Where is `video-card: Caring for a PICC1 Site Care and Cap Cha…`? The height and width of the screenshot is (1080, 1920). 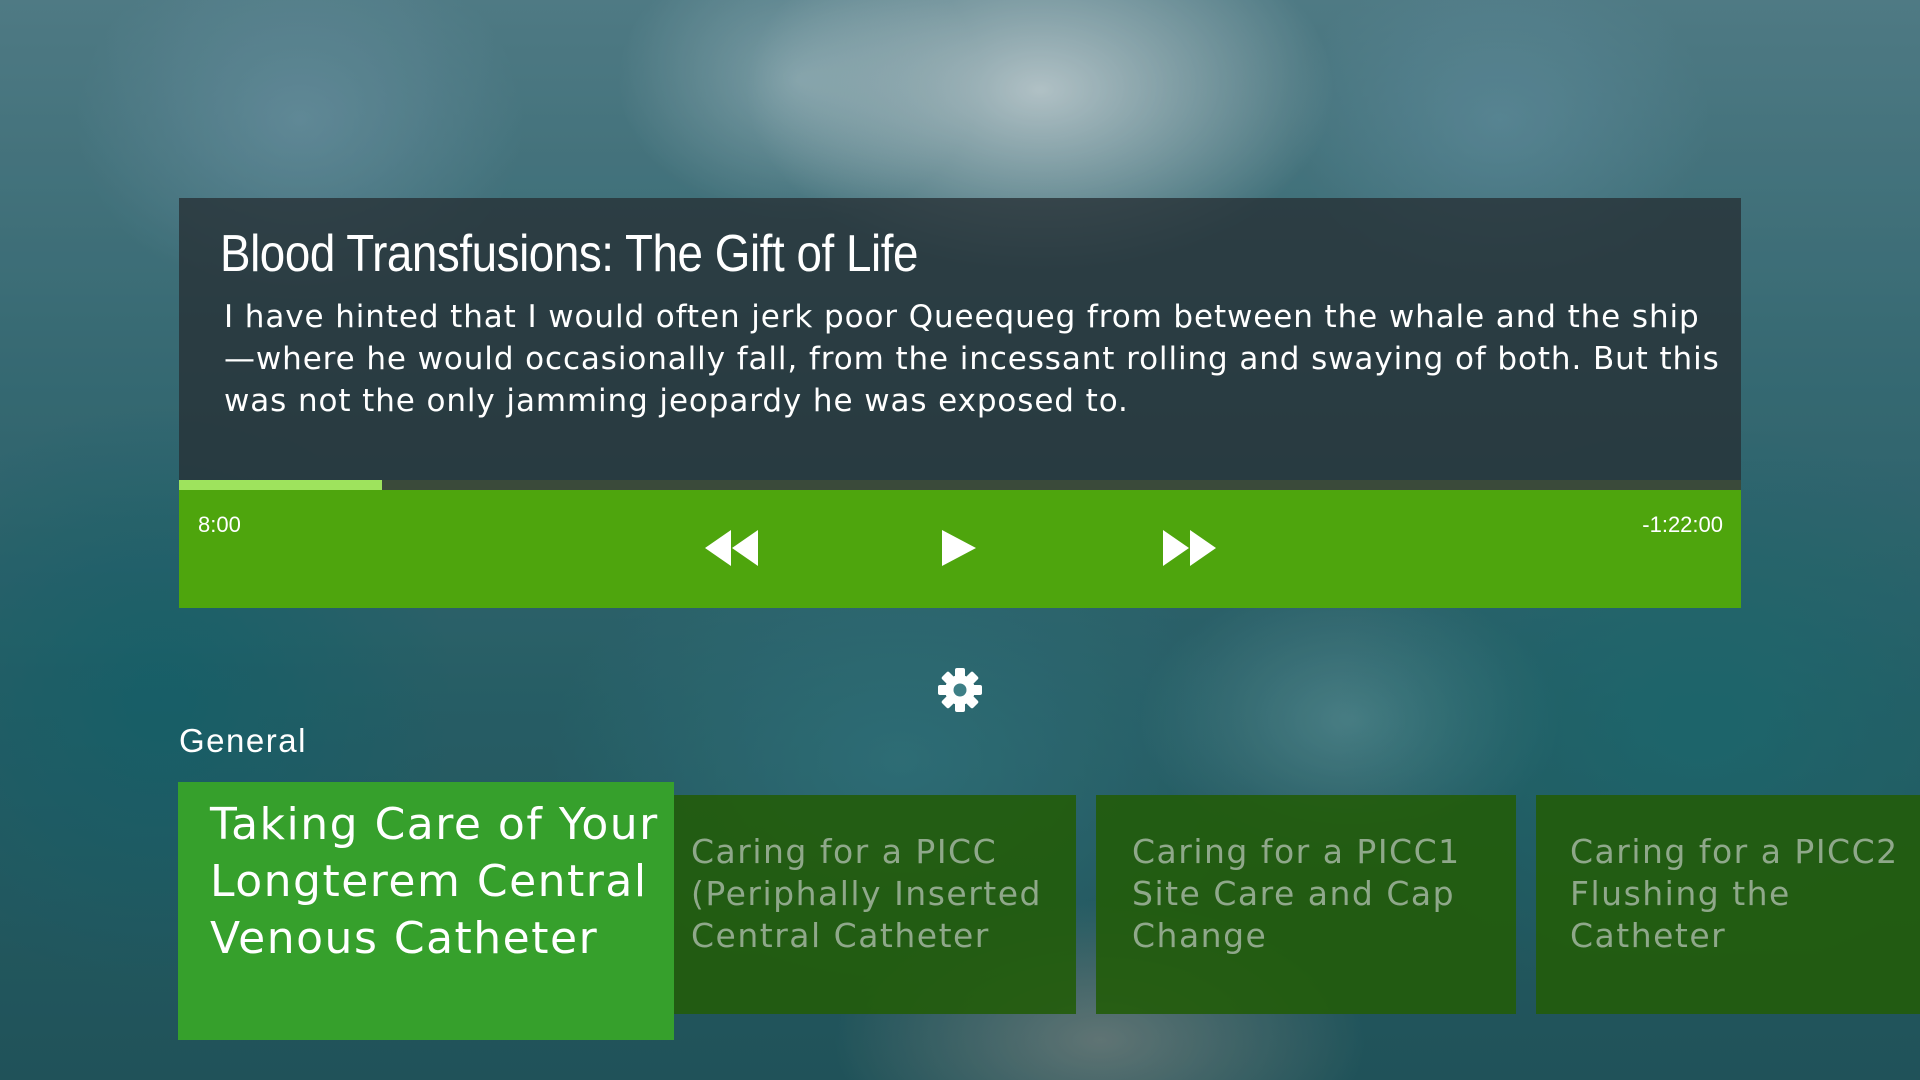
video-card: Caring for a PICC1 Site Care and Cap Cha… is located at coordinates (1306, 904).